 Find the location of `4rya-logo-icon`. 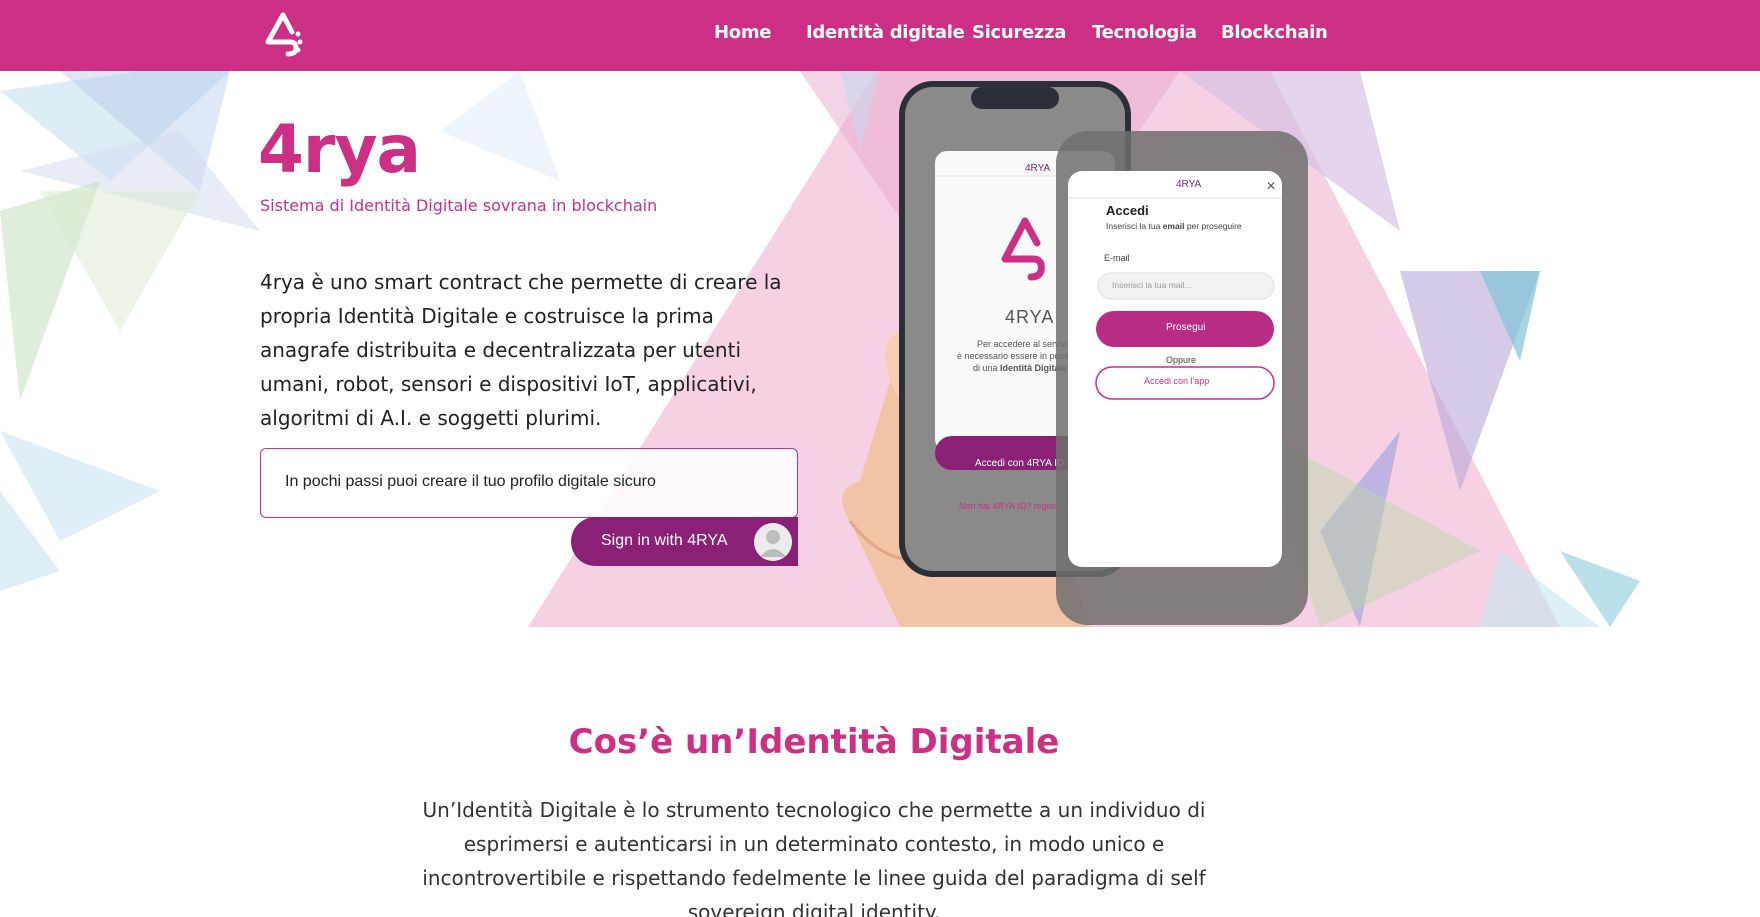

4rya-logo-icon is located at coordinates (283, 35).